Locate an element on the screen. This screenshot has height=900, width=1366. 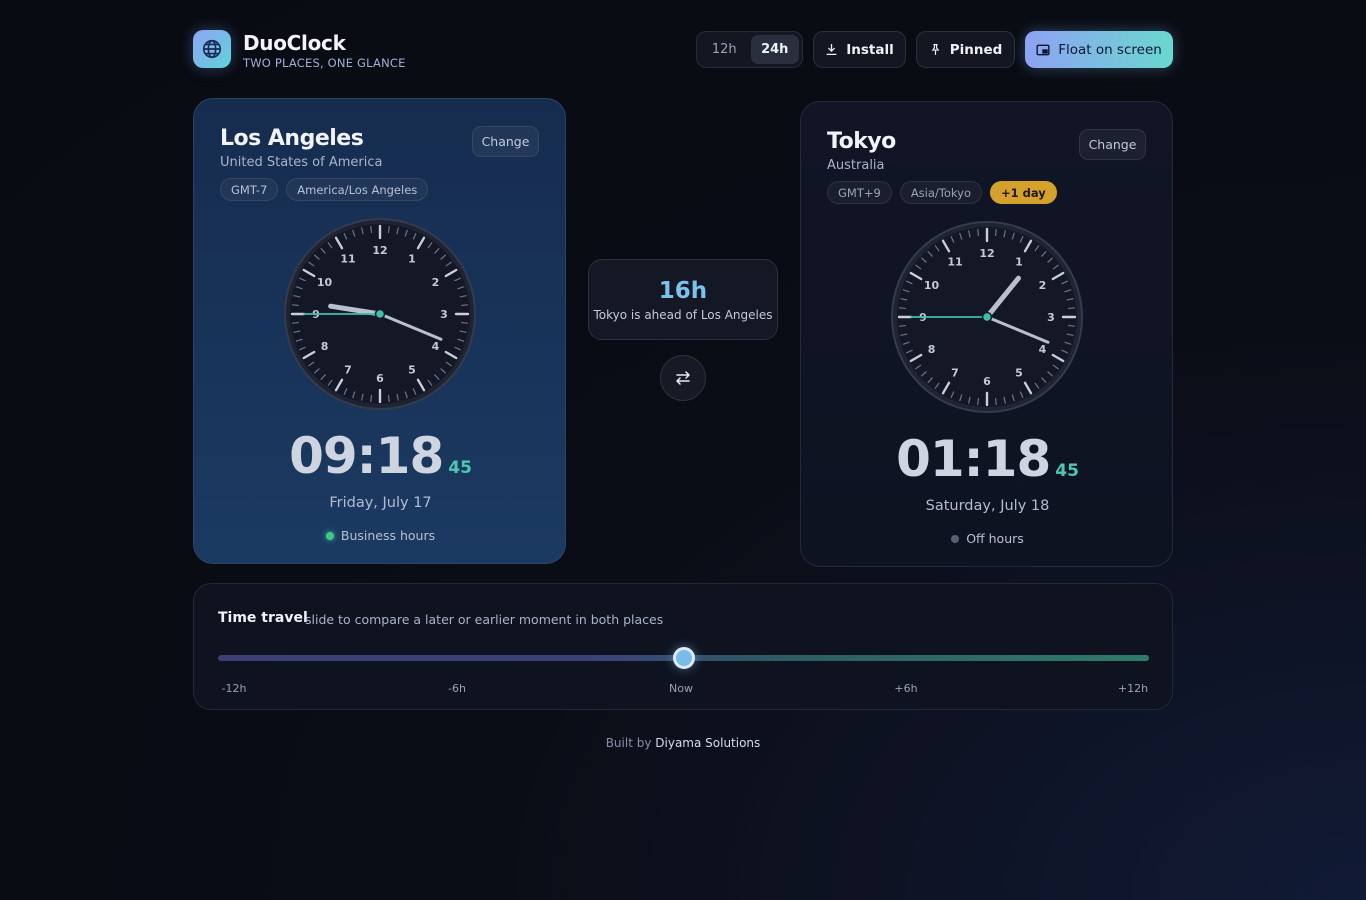
timezone-chip: Asia/Tokyo is located at coordinates (940, 192).